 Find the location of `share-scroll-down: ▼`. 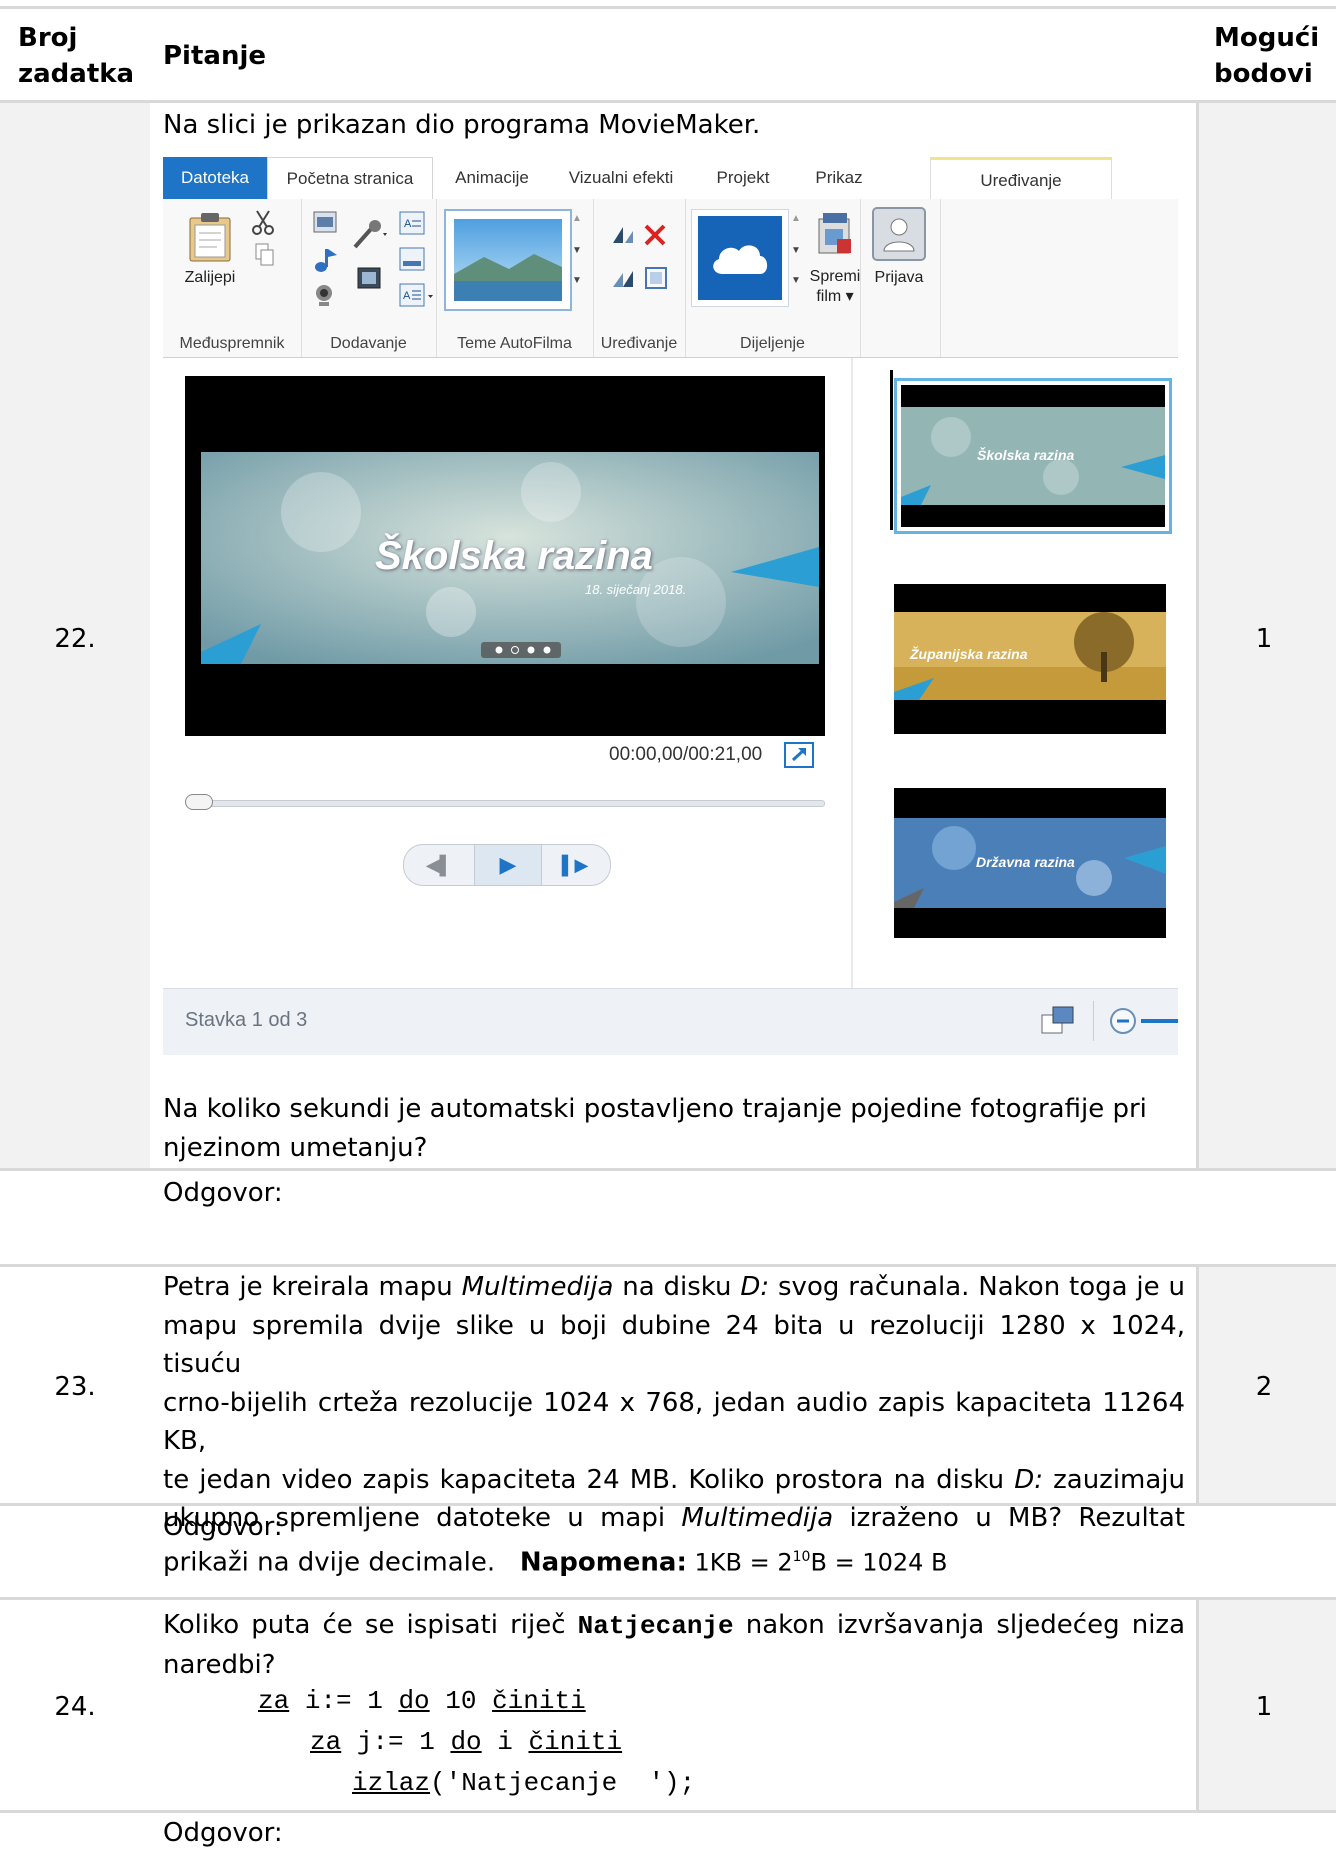

share-scroll-down: ▼ is located at coordinates (796, 250).